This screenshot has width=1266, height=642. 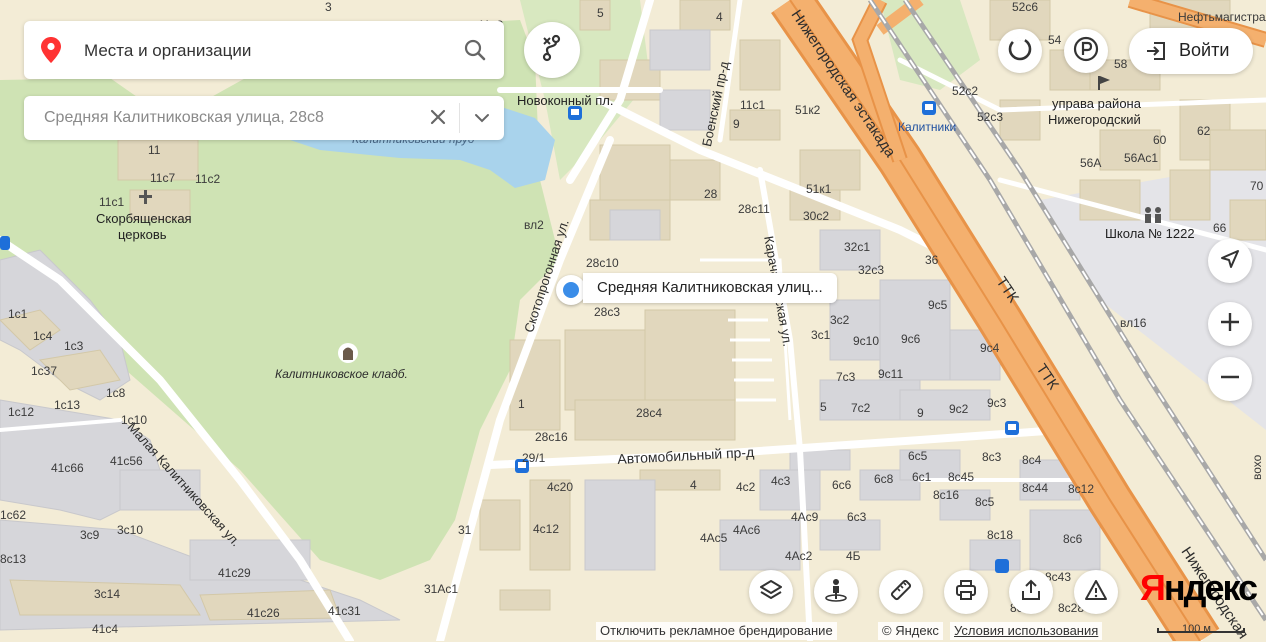 I want to click on login-icon, so click(x=1156, y=53).